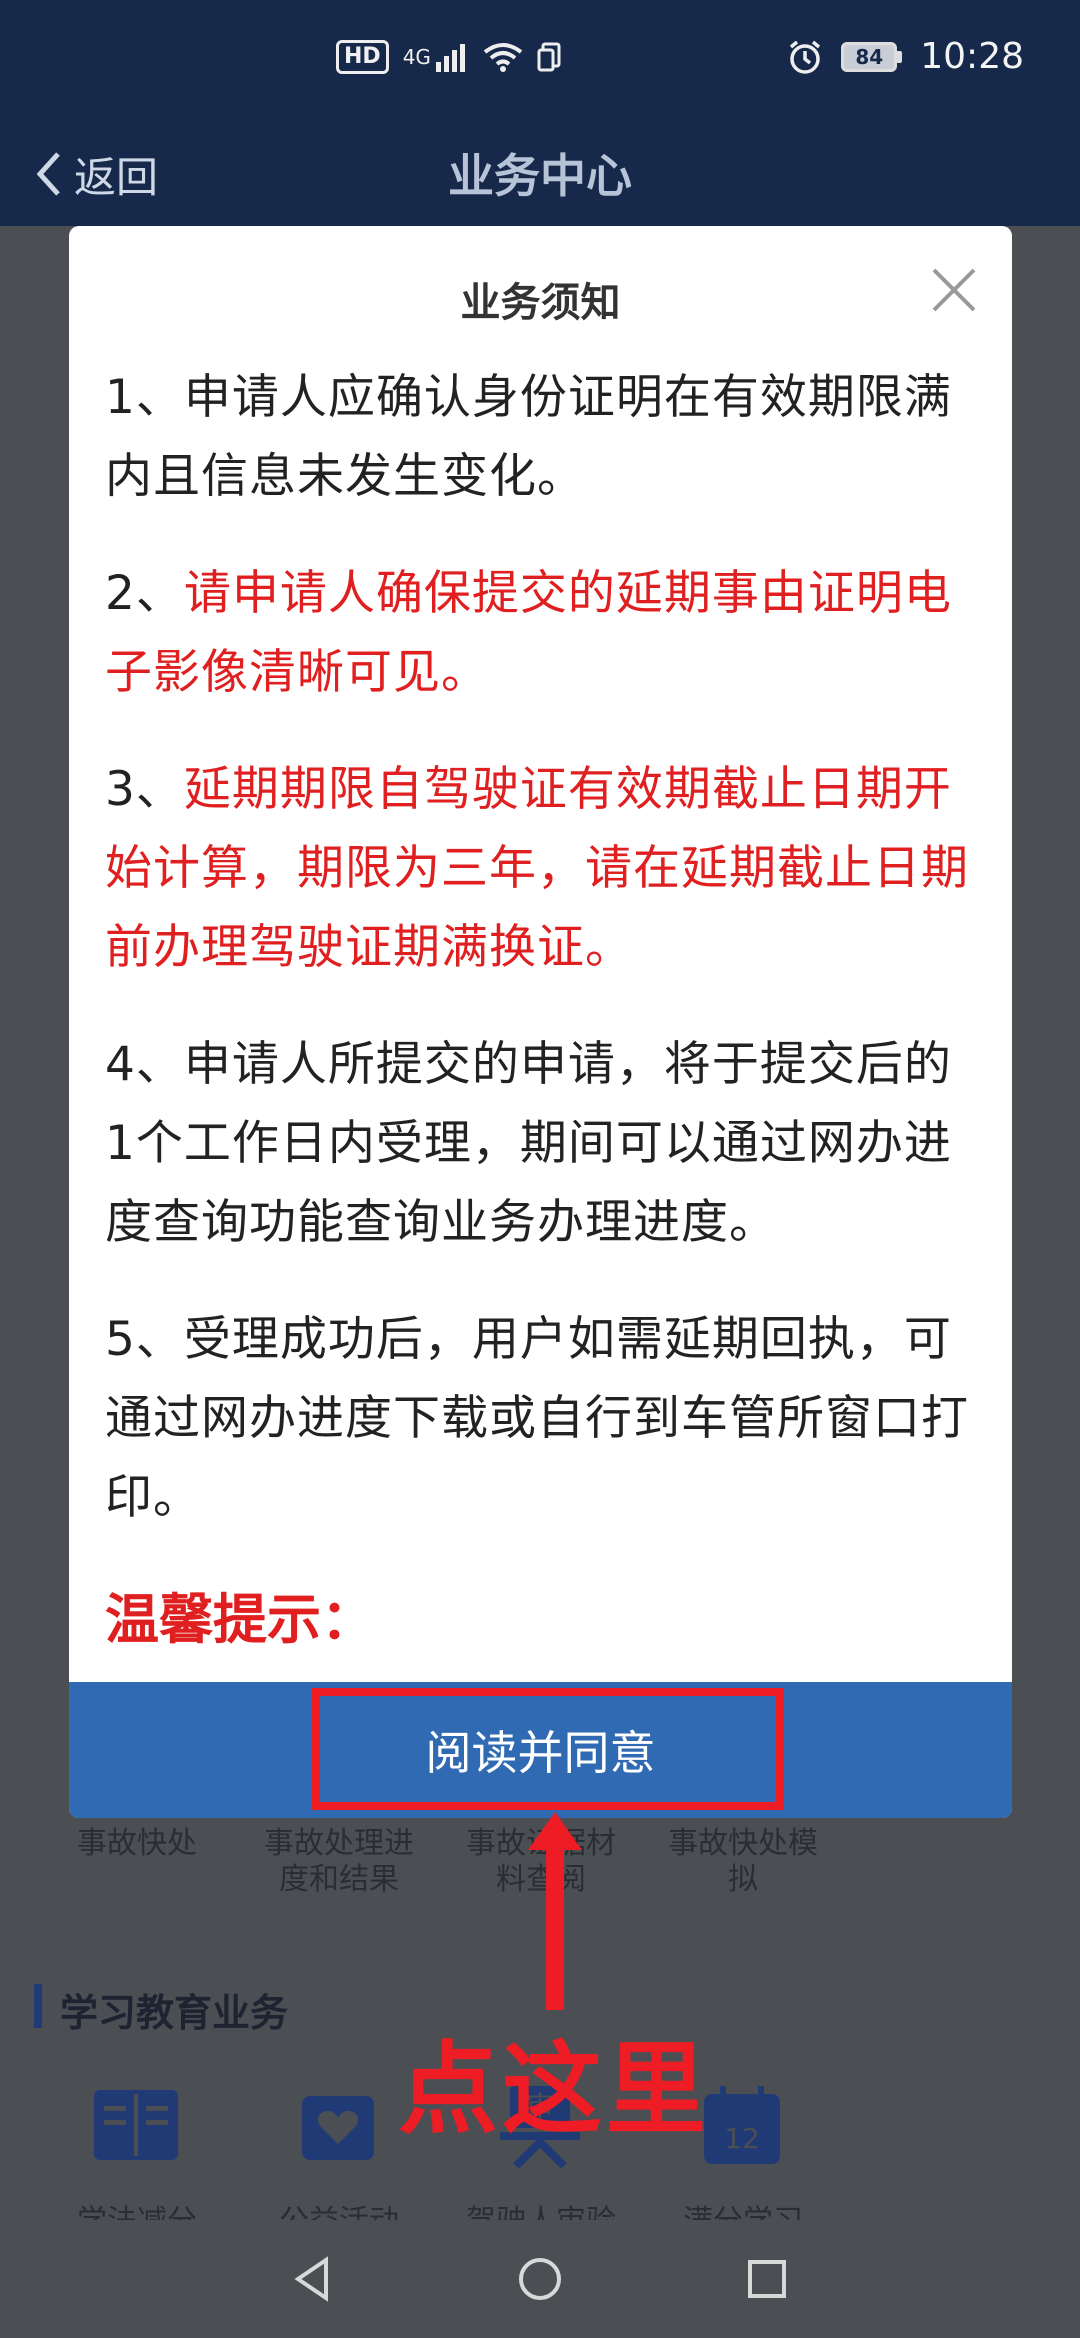  I want to click on notice-item-2-text: 请申请人确保提交的延期事由证明电子影像清晰可见。, so click(528, 633).